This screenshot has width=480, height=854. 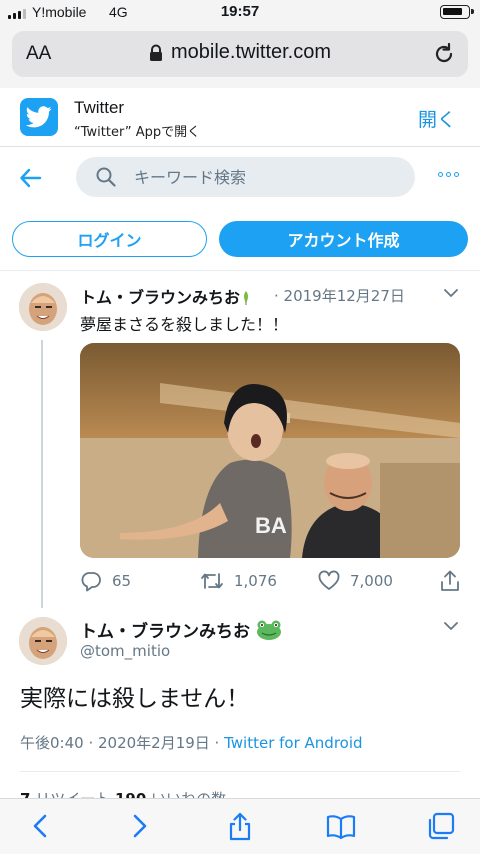 I want to click on url-display: mobile.twitter.com, so click(x=240, y=52).